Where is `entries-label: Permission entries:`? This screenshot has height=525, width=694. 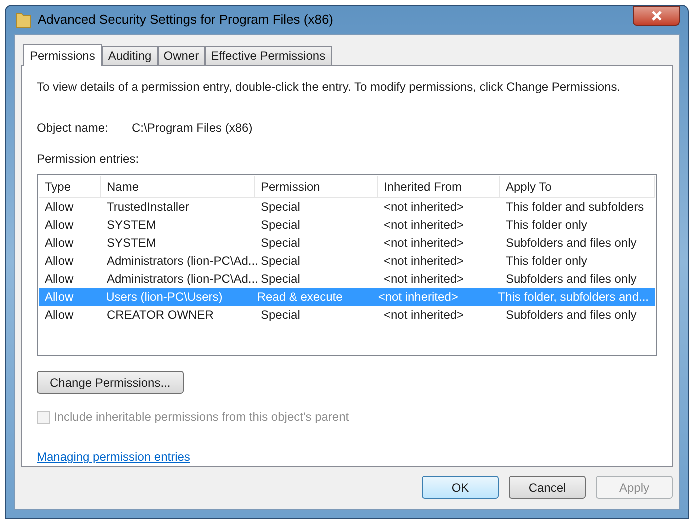
entries-label: Permission entries: is located at coordinates (88, 159).